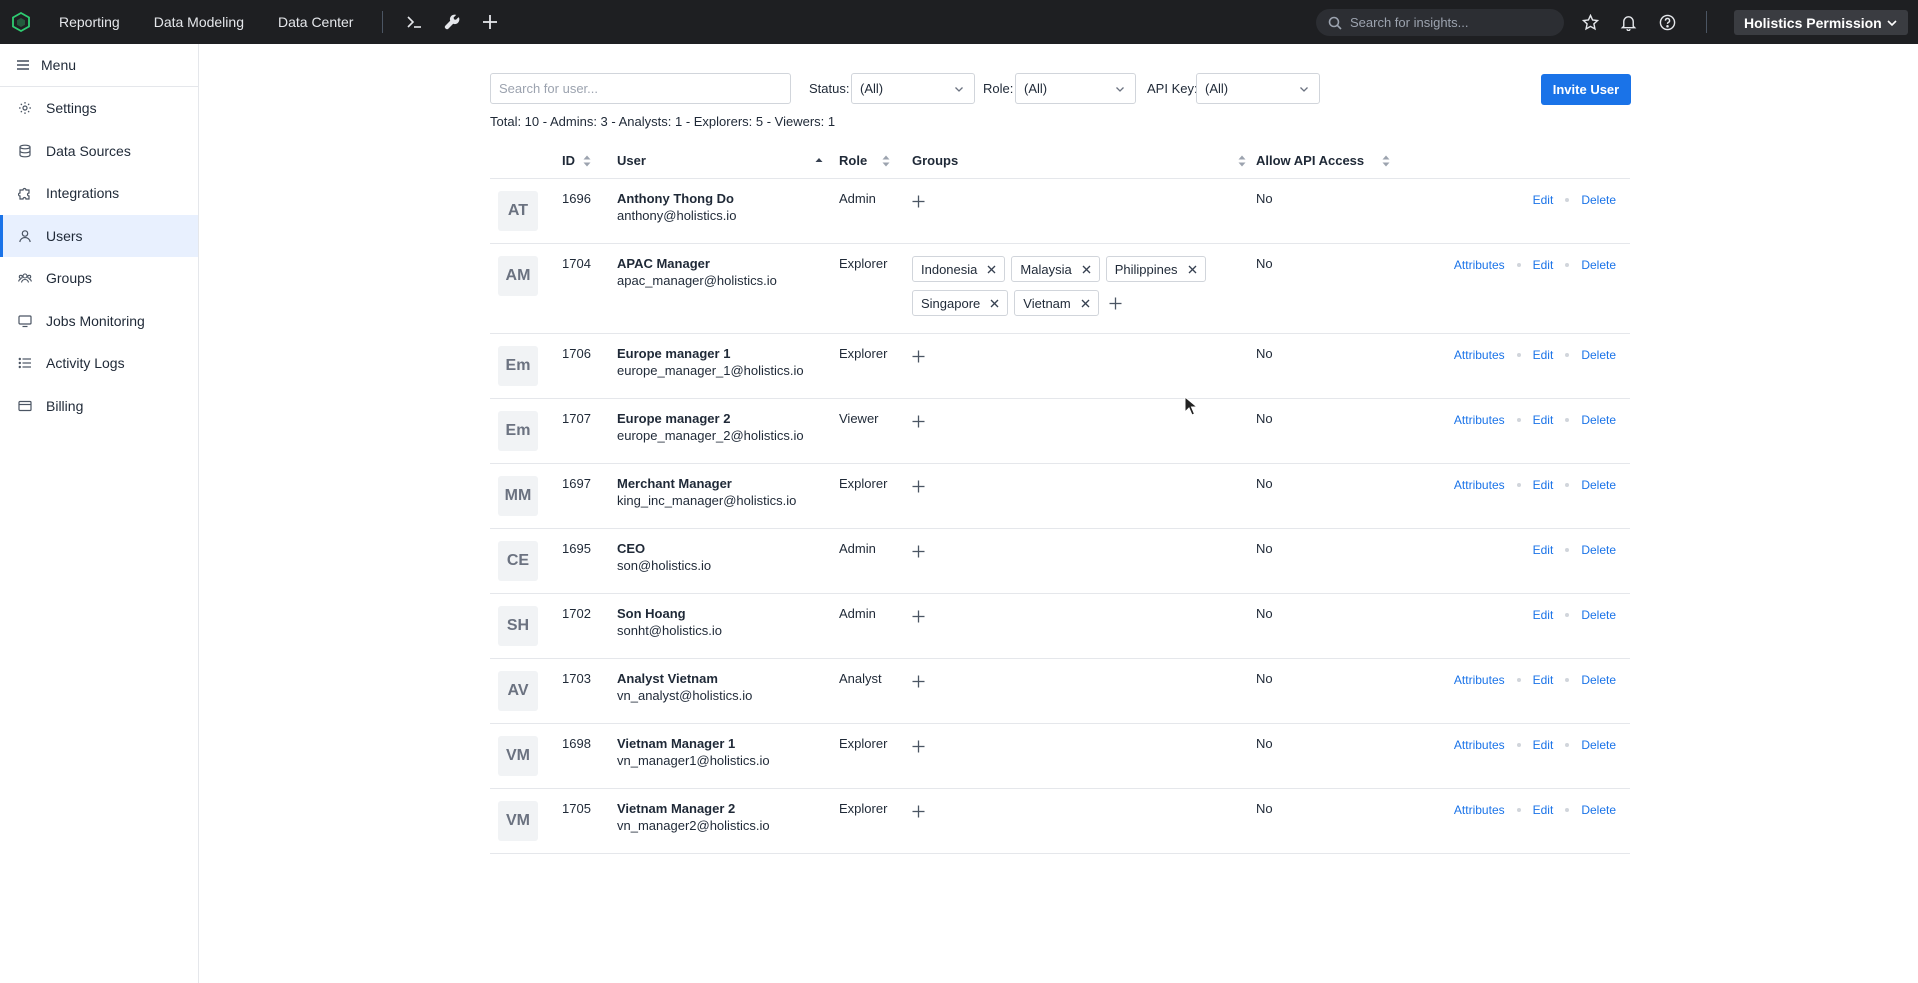 The image size is (1918, 983). Describe the element at coordinates (576, 353) in the screenshot. I see `user-id: 1706` at that location.